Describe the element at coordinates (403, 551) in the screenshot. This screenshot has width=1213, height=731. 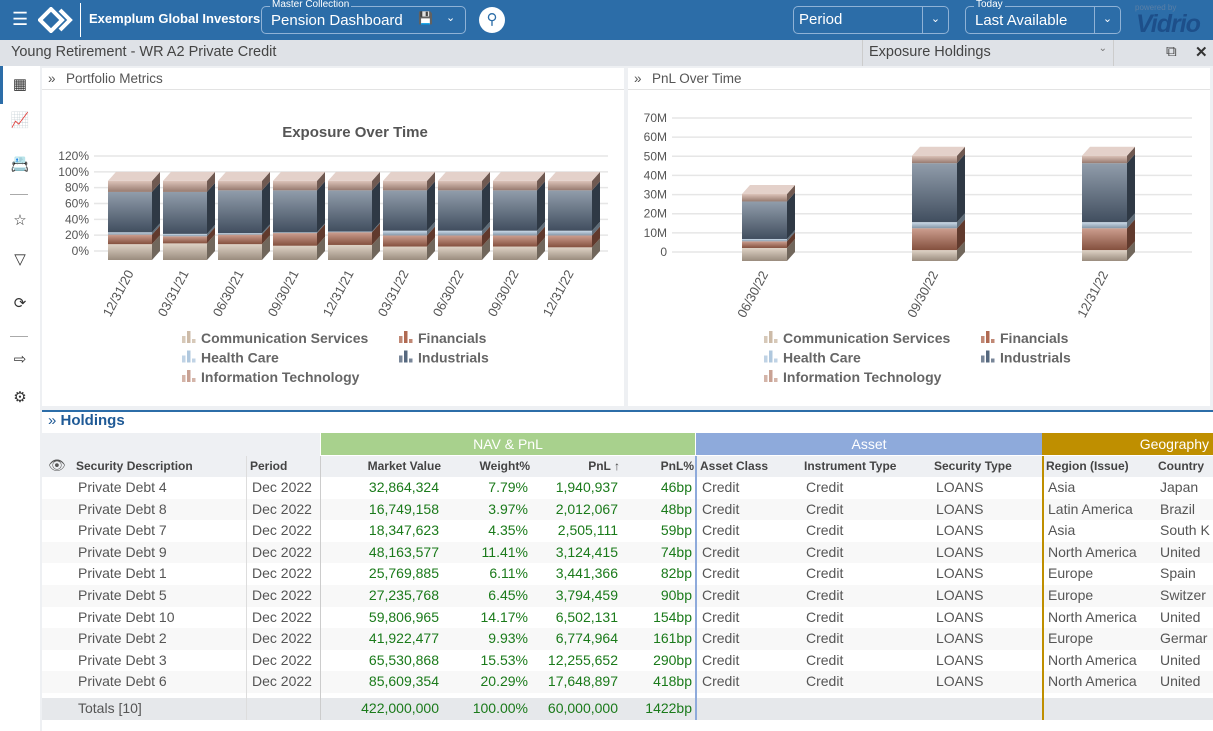
I see `cell-market-value: 48,163,577` at that location.